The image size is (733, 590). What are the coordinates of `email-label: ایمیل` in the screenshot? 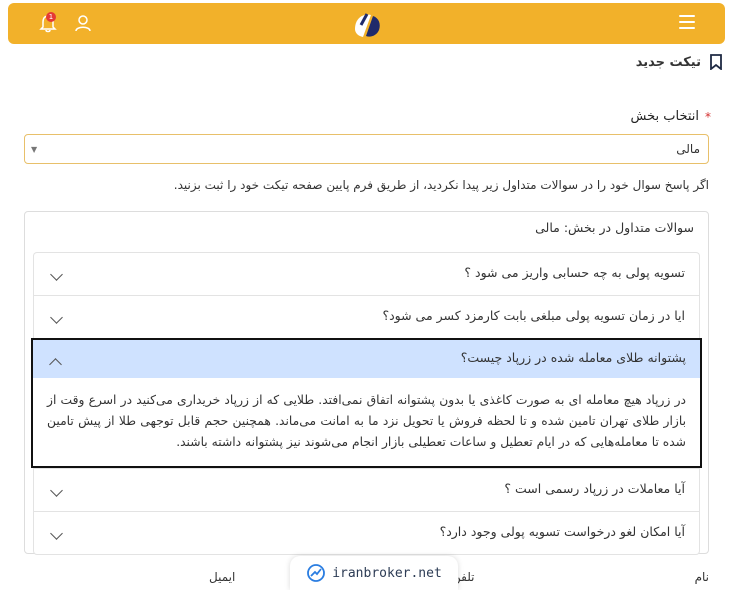 It's located at (222, 577).